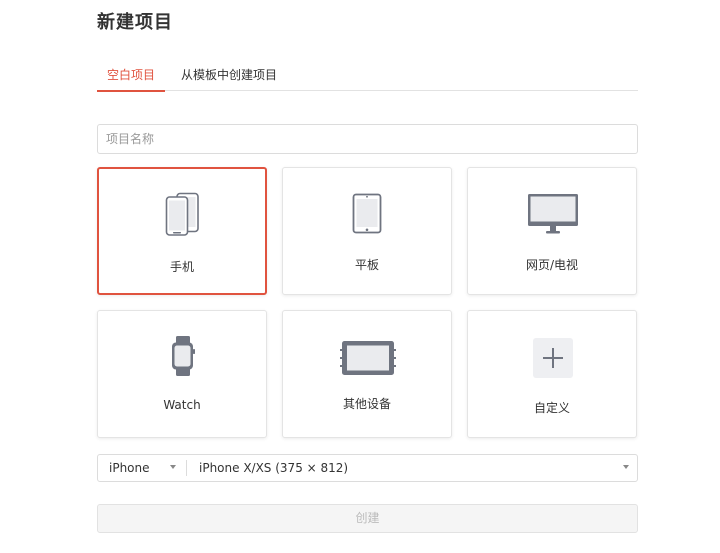  What do you see at coordinates (182, 405) in the screenshot?
I see `device-label: Watch` at bounding box center [182, 405].